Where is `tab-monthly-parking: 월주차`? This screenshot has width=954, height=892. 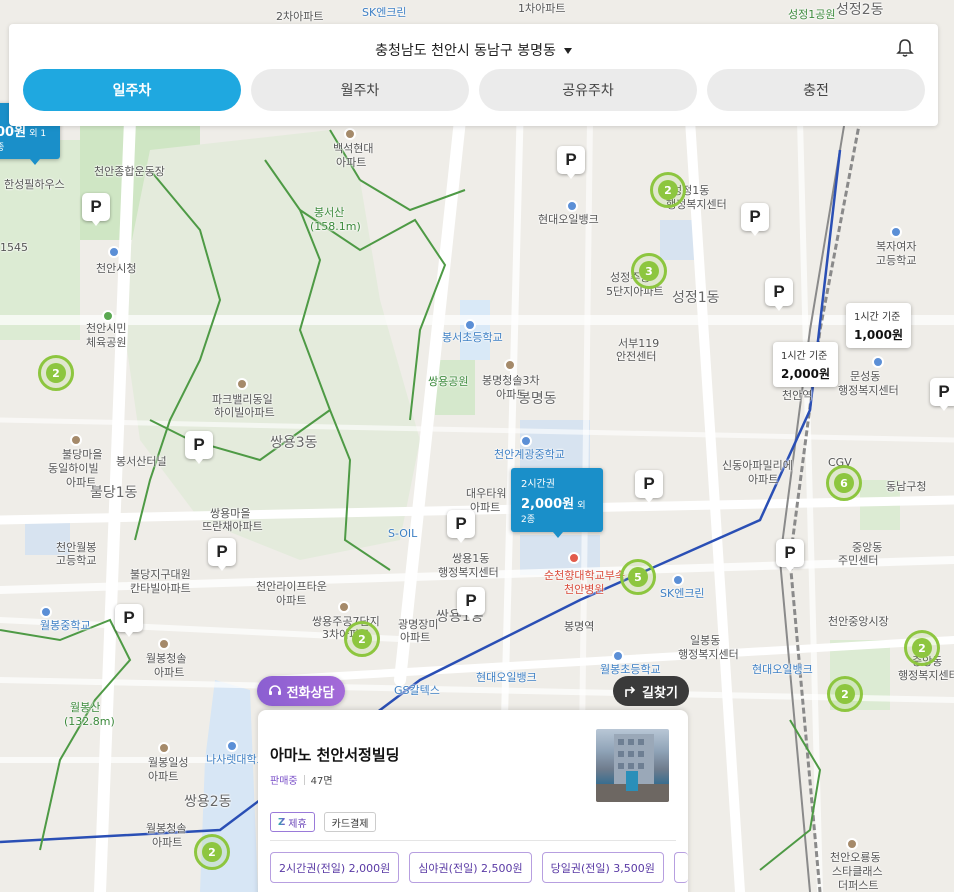
tab-monthly-parking: 월주차 is located at coordinates (360, 90).